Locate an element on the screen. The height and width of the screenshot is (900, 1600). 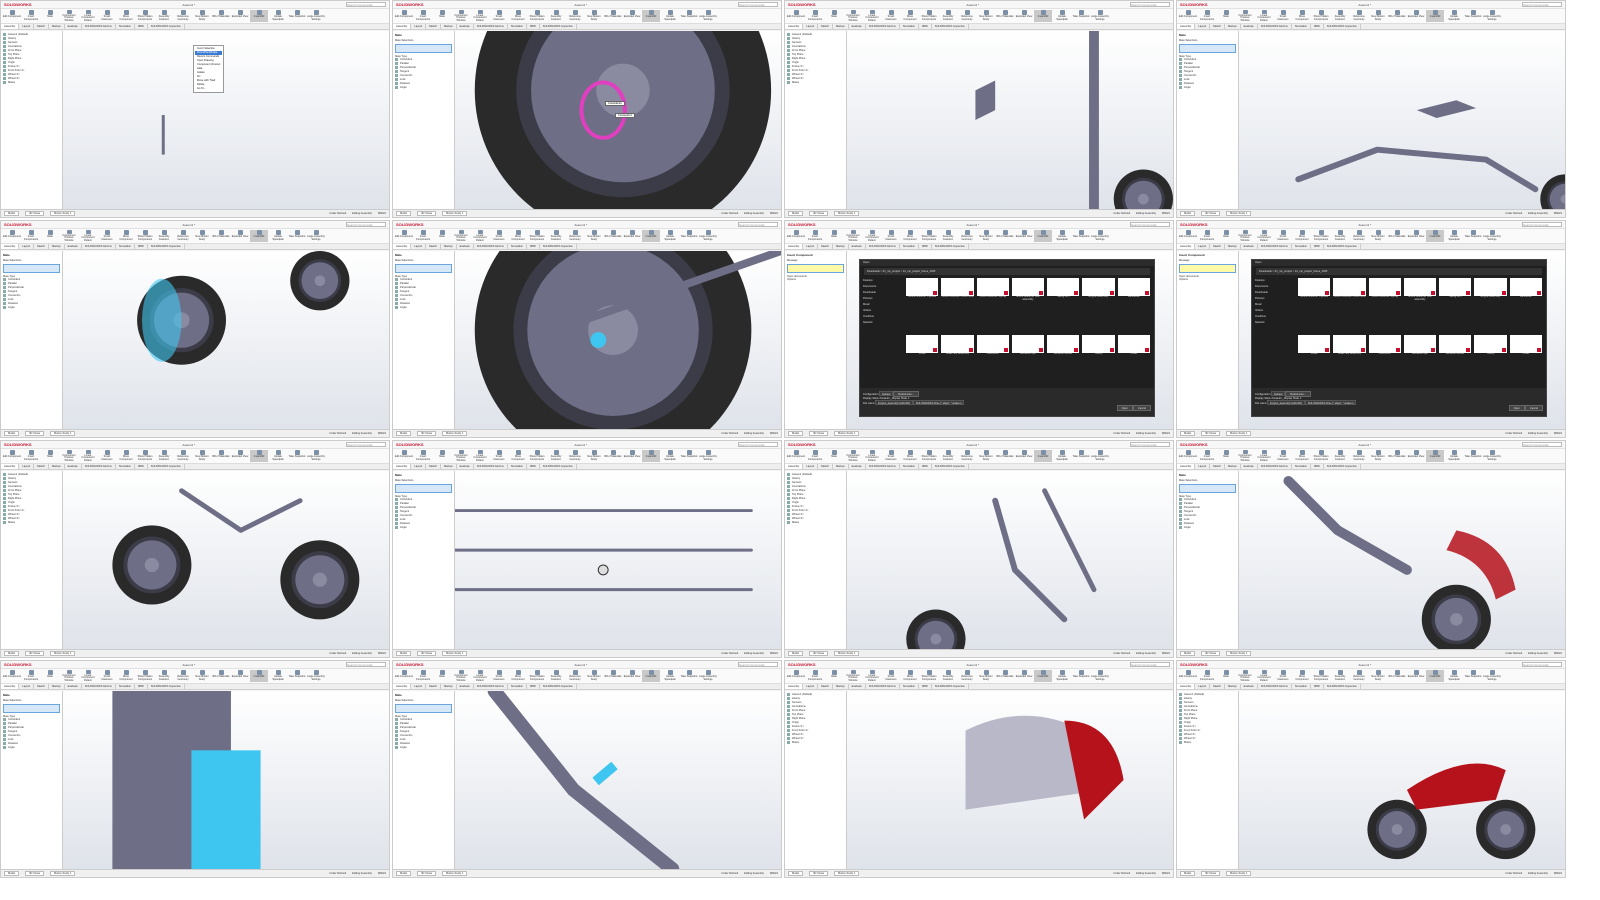
command-button: Assembly Features is located at coordinates (948, 236).